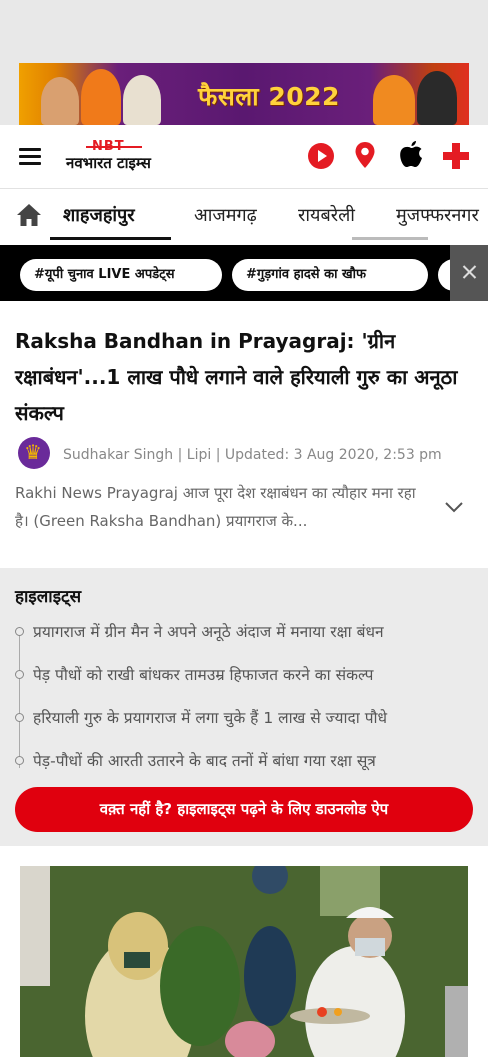  I want to click on nav-item-muzaffarnagar: मुजफ्फरनगर, so click(437, 215).